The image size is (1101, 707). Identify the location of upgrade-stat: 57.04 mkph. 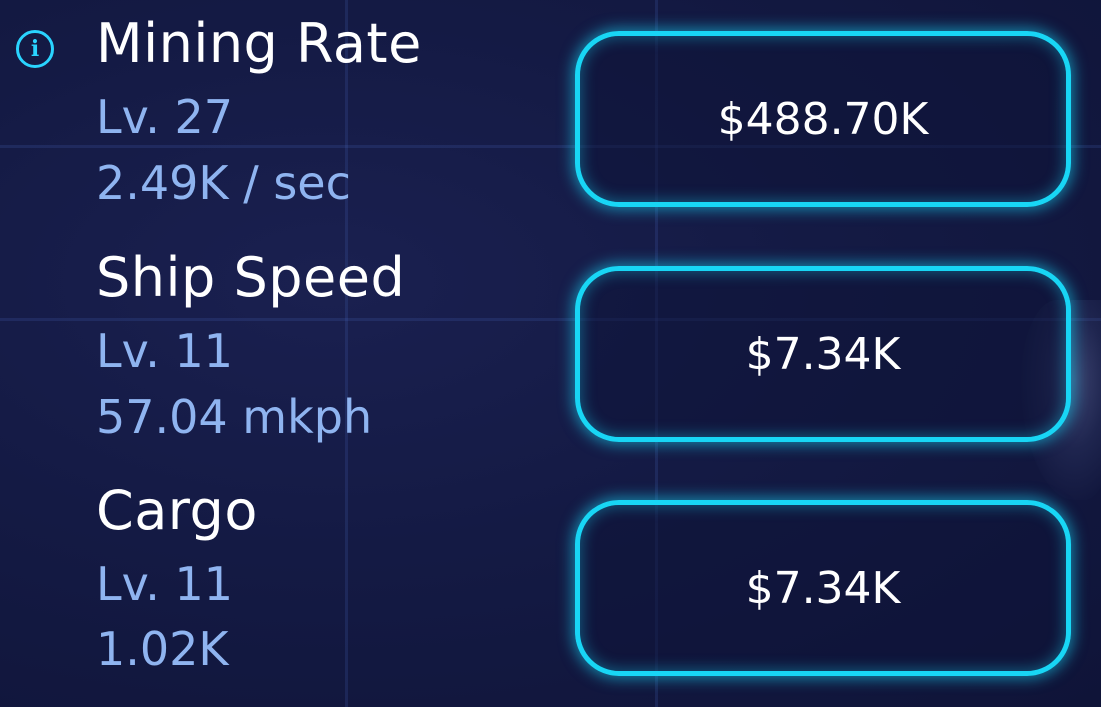
(234, 417).